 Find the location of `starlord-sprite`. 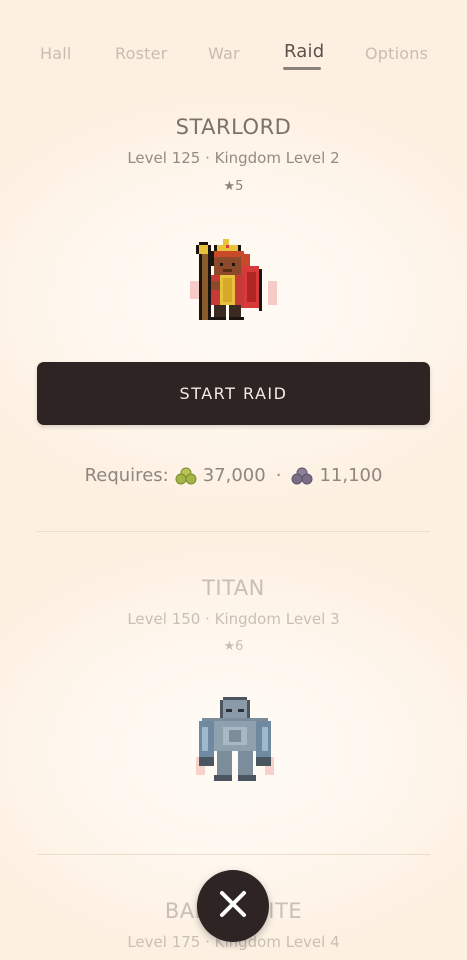

starlord-sprite is located at coordinates (235, 281).